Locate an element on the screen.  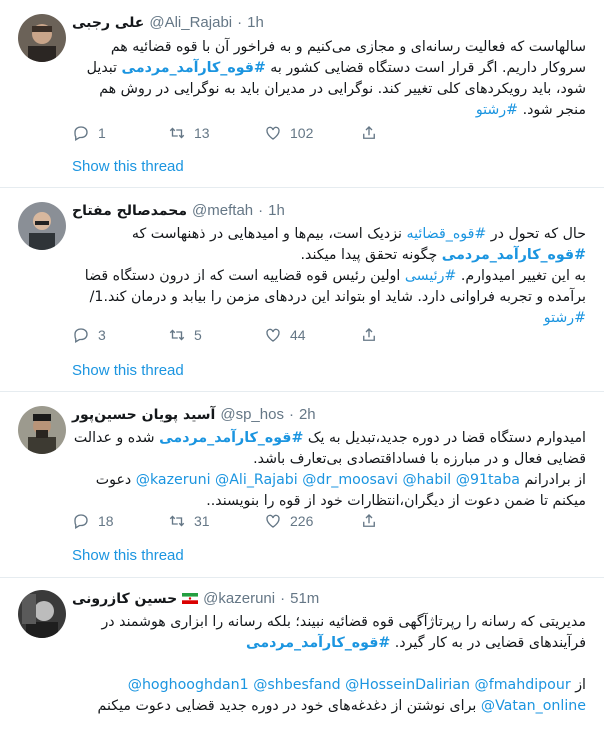
retweet-count: 5 is located at coordinates (198, 335).